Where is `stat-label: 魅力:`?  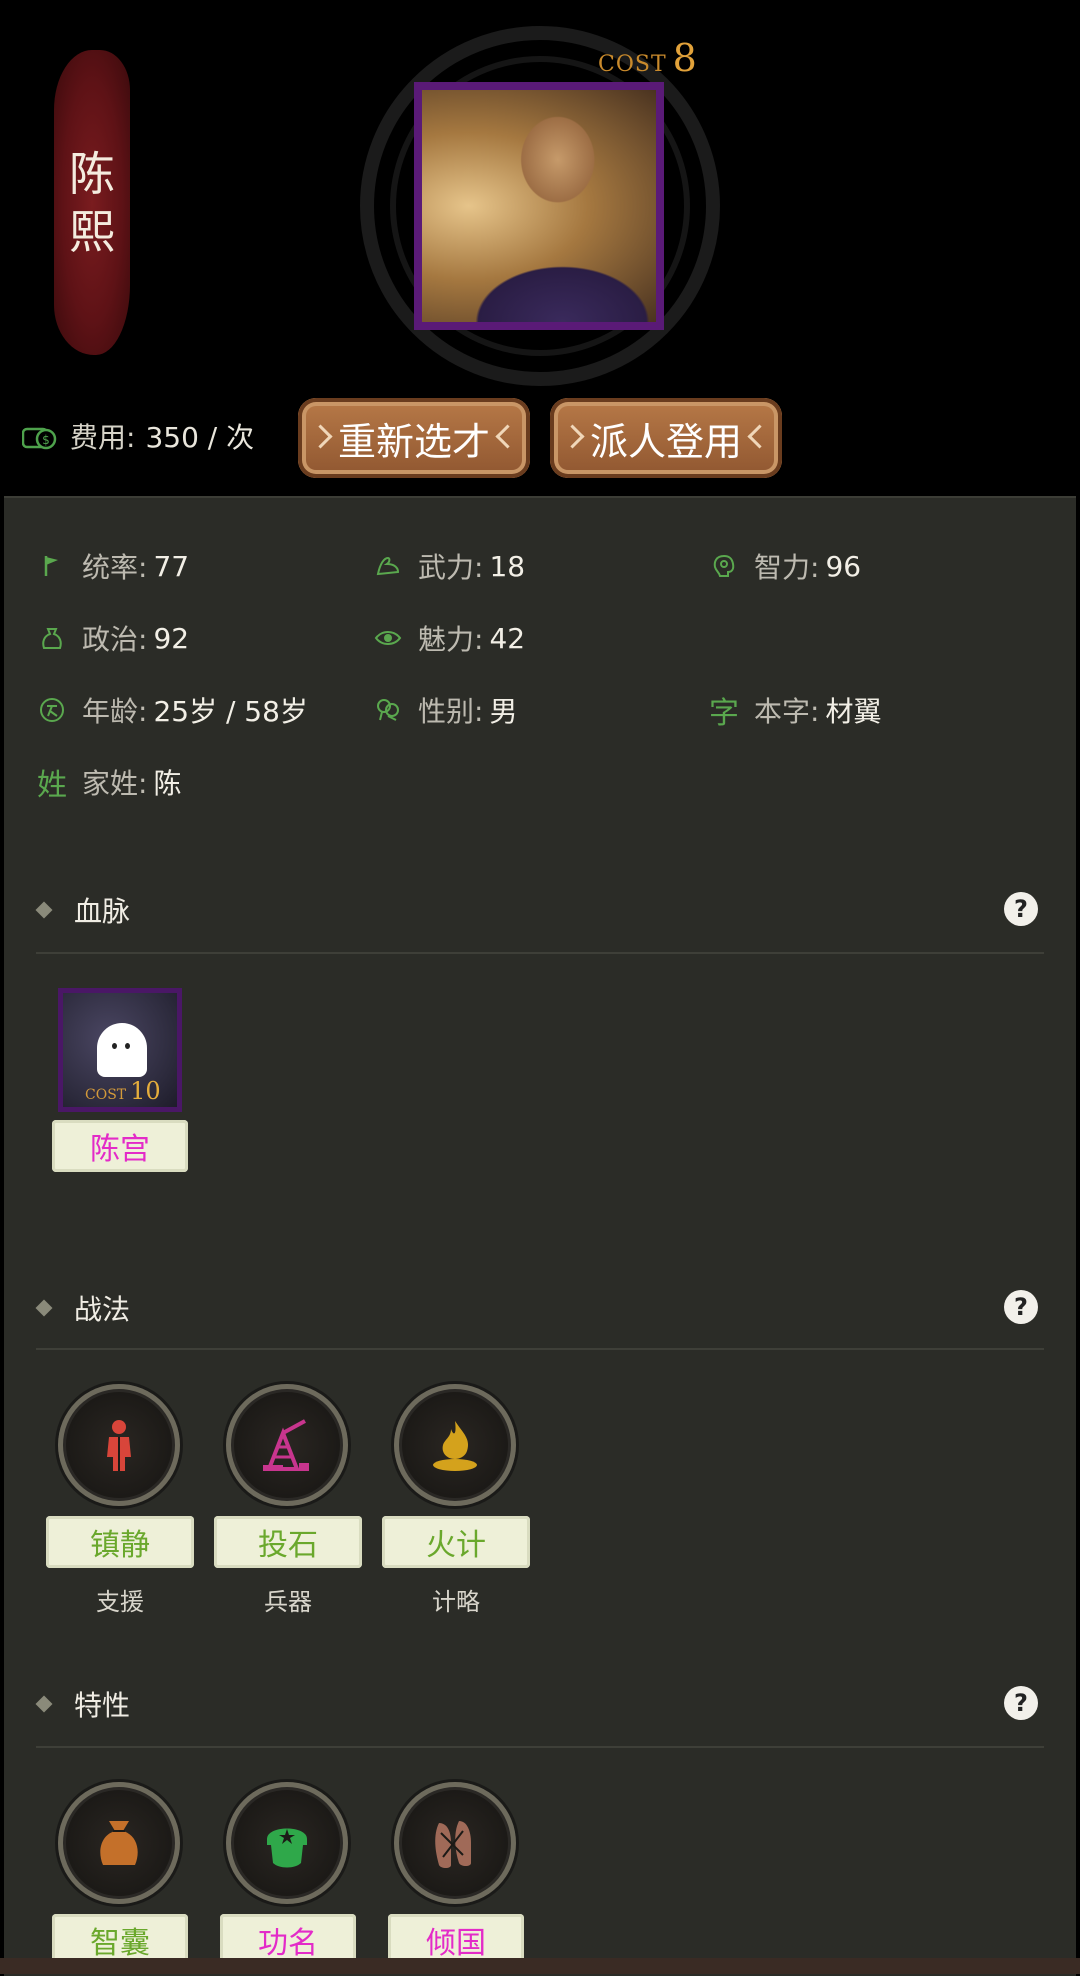
stat-label: 魅力: is located at coordinates (451, 639).